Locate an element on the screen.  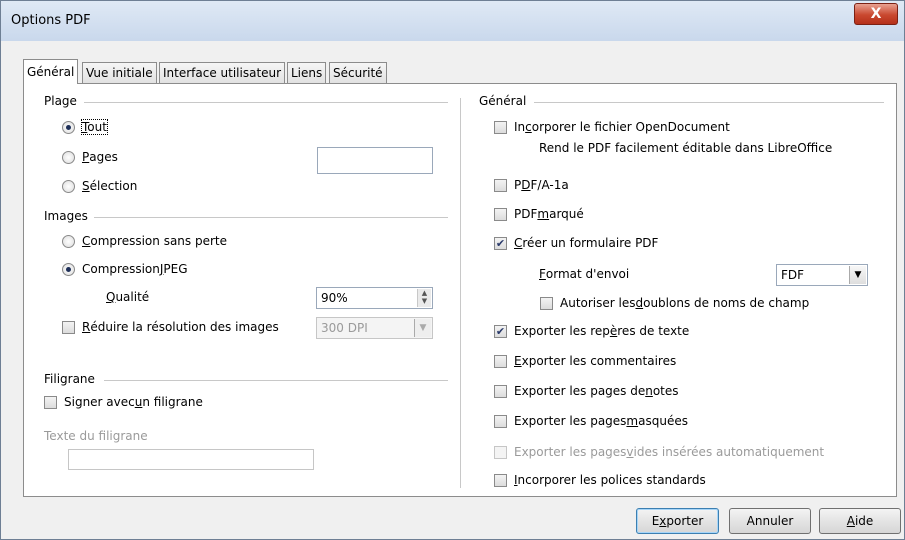
radio-selection-mnemonic: S is located at coordinates (86, 186).